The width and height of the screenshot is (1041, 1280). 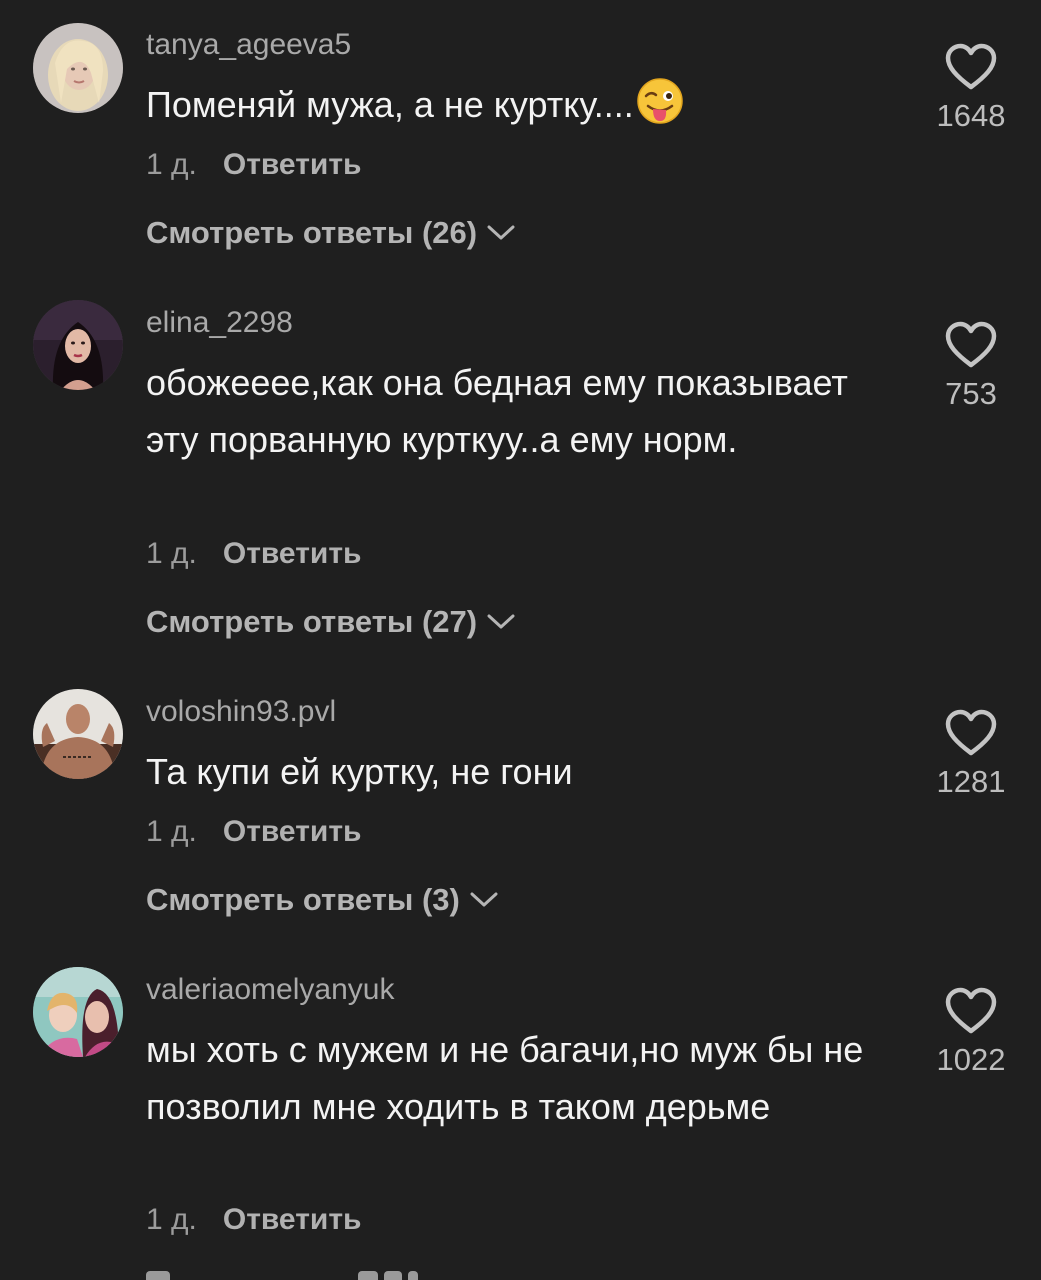 What do you see at coordinates (303, 899) in the screenshot?
I see `view-replies-label: Смотреть ответы (3)` at bounding box center [303, 899].